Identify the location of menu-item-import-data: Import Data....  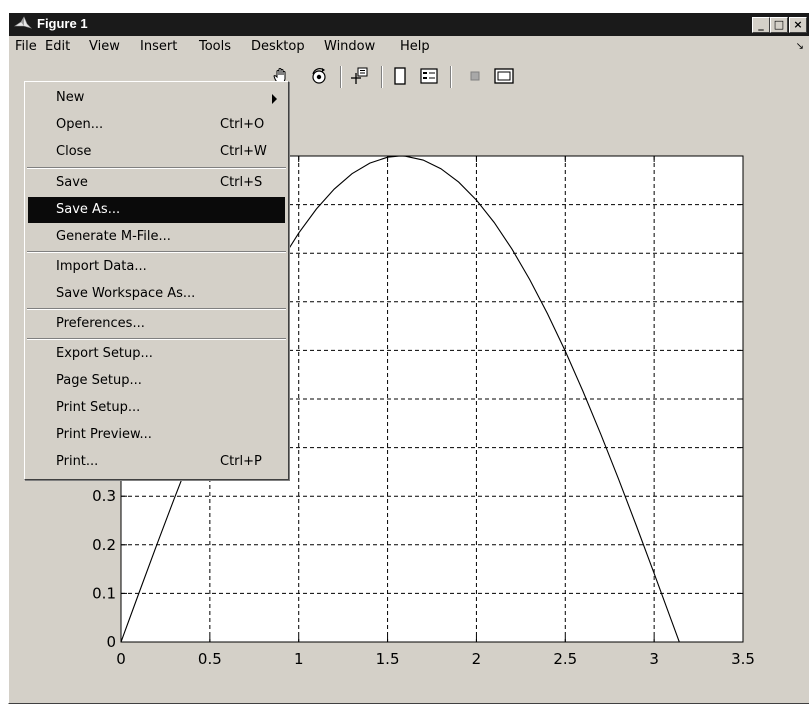
(156, 267).